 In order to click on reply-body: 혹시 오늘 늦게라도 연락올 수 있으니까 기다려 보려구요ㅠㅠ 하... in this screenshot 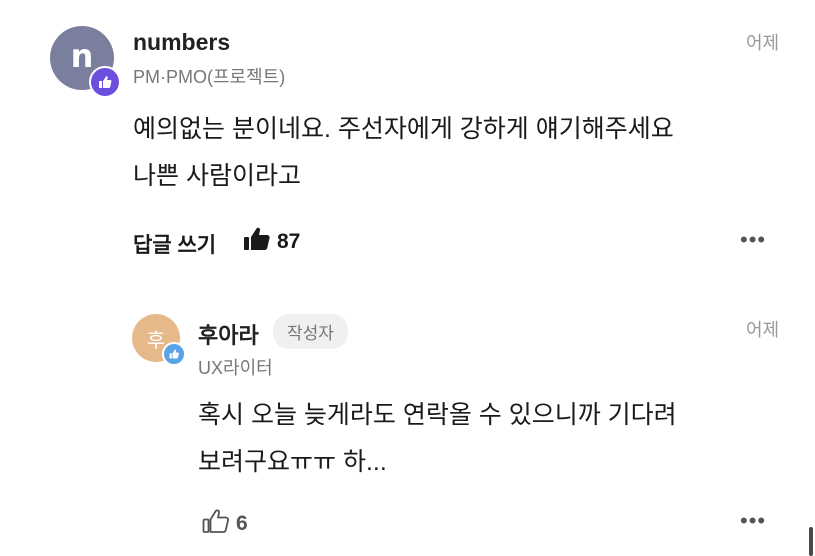, I will do `click(478, 439)`.